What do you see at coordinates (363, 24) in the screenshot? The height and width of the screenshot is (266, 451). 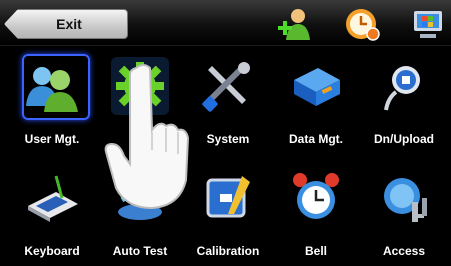 I see `clock-icon` at bounding box center [363, 24].